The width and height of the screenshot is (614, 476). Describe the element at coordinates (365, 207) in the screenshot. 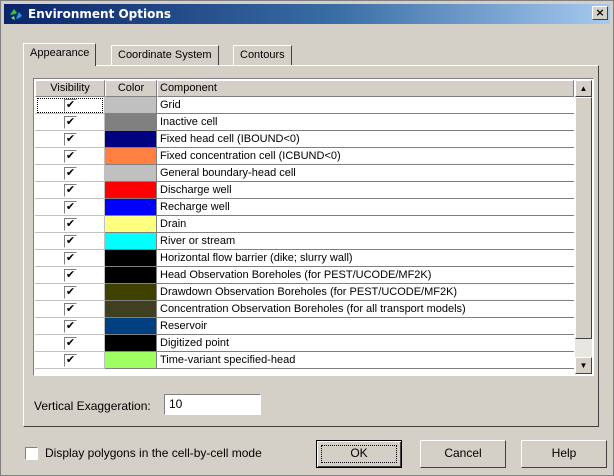

I see `component-name: Recharge well` at that location.